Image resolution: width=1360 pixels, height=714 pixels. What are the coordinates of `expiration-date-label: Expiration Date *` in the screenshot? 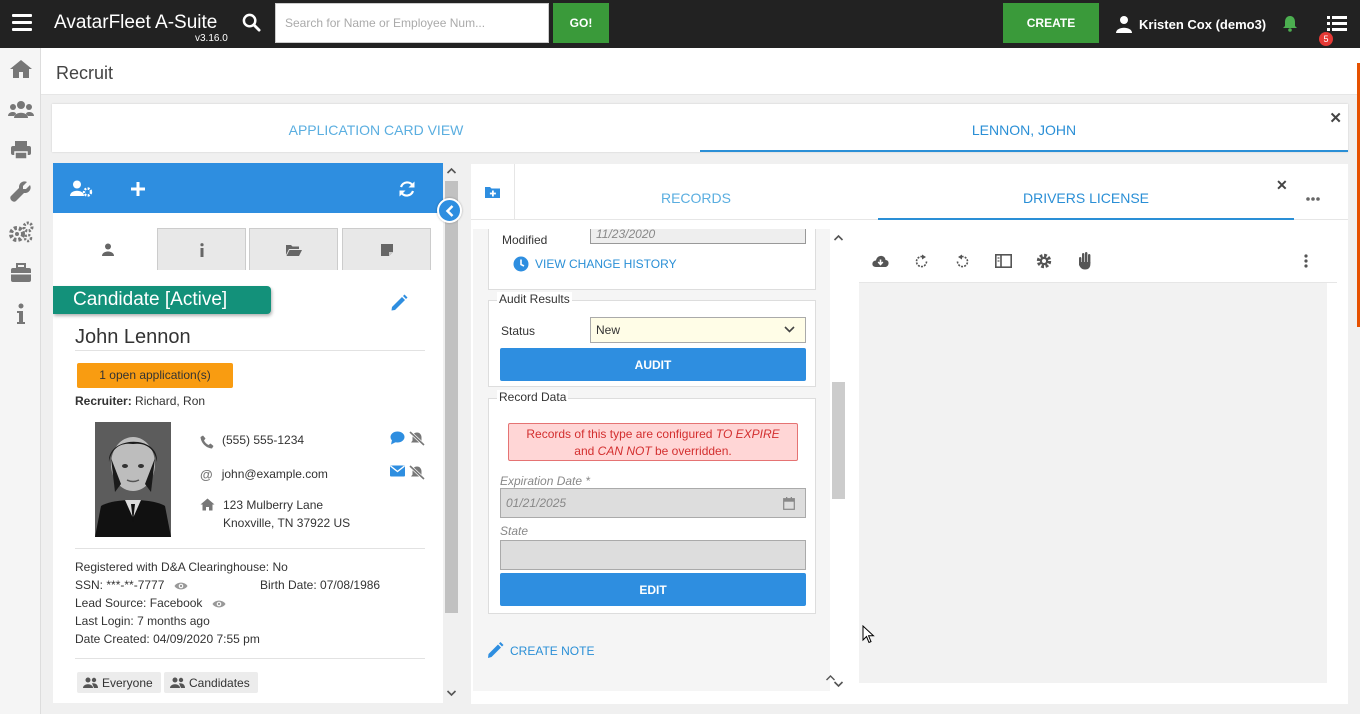 It's located at (545, 481).